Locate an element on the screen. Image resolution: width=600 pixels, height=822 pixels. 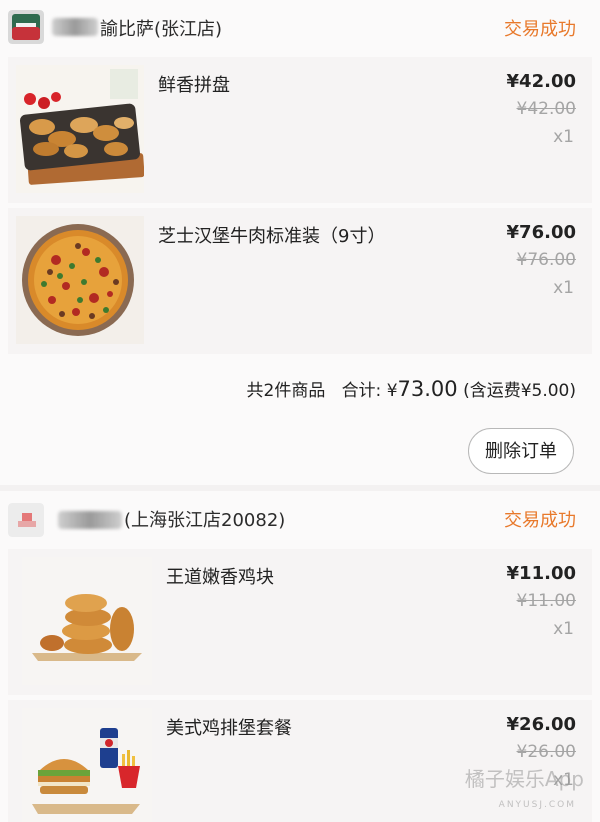
total-label: 合计: is located at coordinates (361, 391).